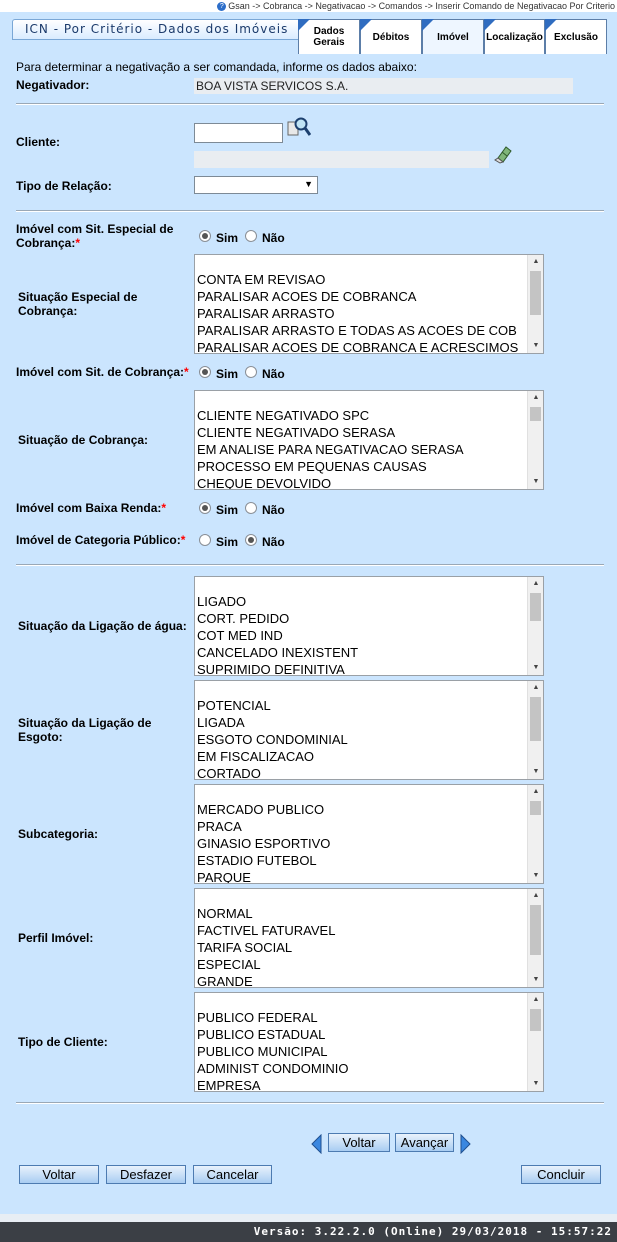  What do you see at coordinates (329, 36) in the screenshot?
I see `tab-dados-gerais: Dados Gerais` at bounding box center [329, 36].